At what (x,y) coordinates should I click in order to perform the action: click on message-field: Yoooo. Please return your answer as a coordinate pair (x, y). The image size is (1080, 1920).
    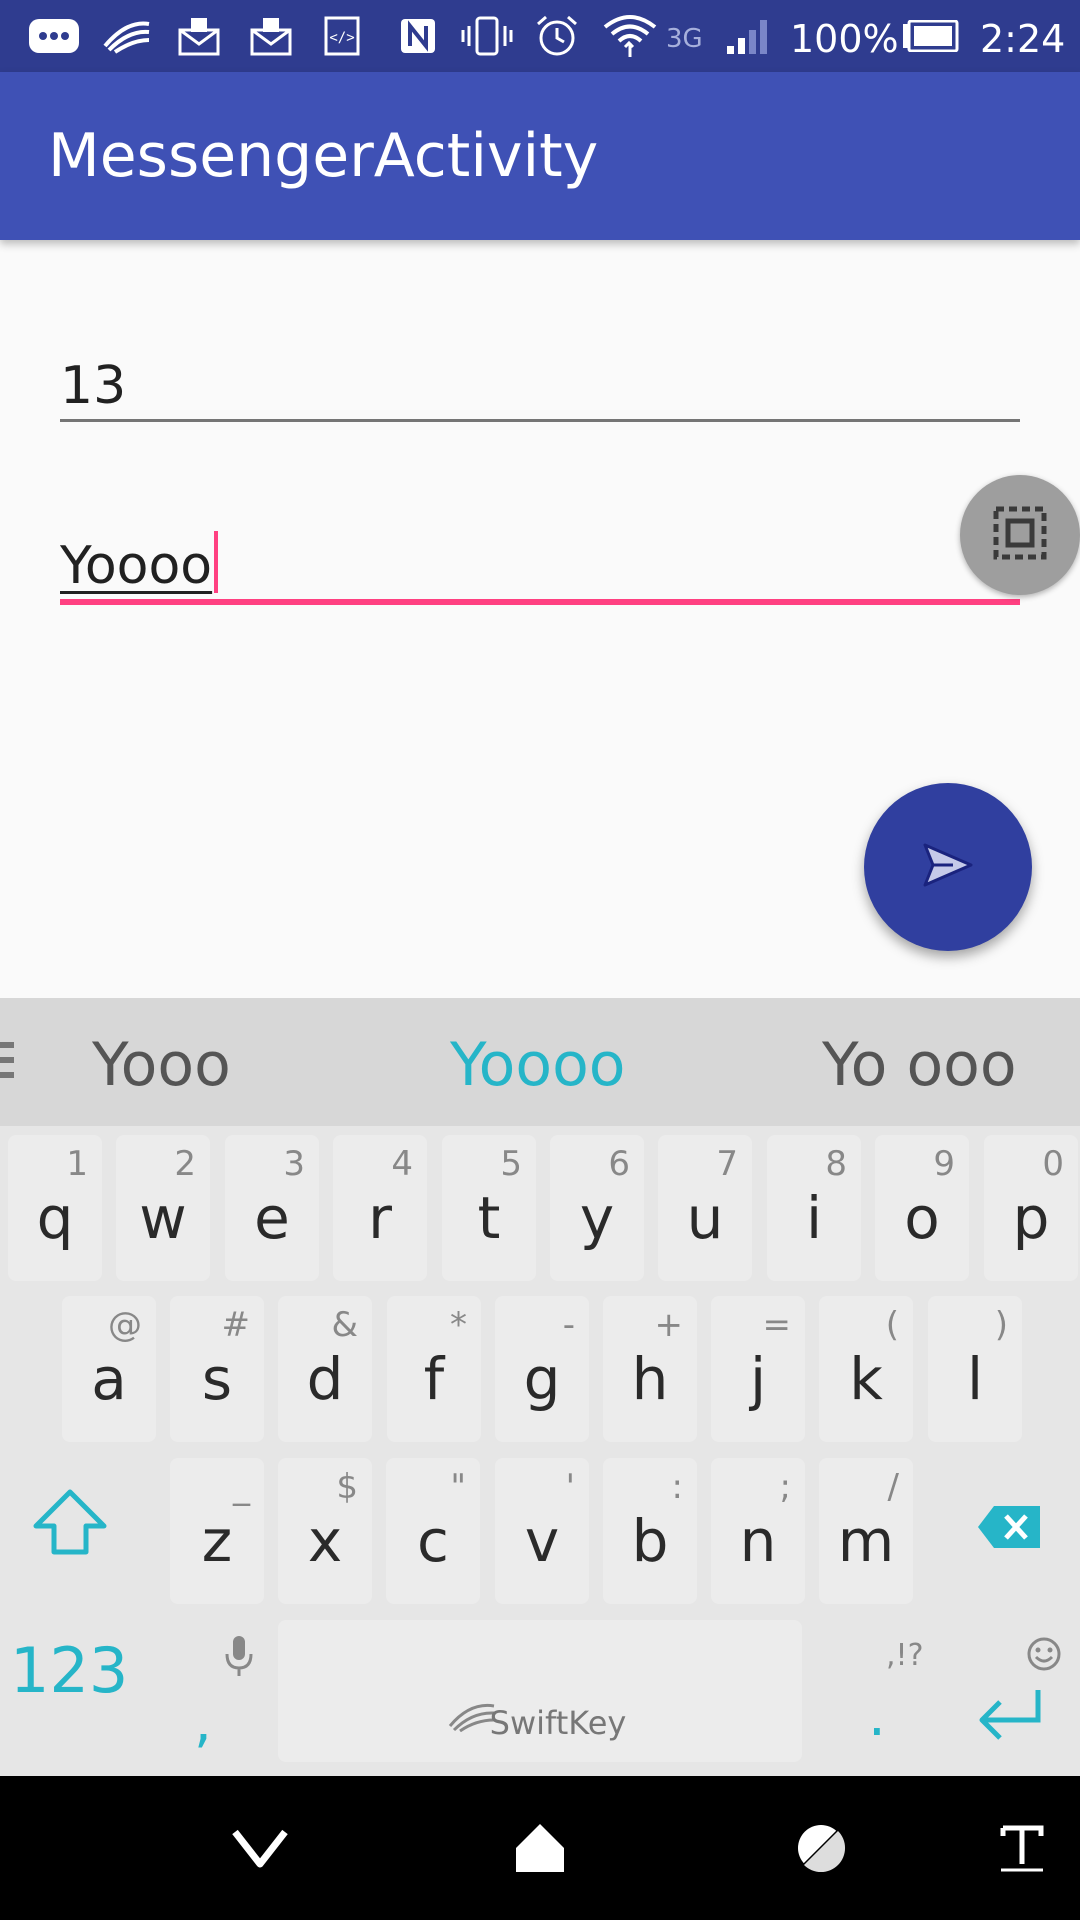
    Looking at the image, I should click on (540, 565).